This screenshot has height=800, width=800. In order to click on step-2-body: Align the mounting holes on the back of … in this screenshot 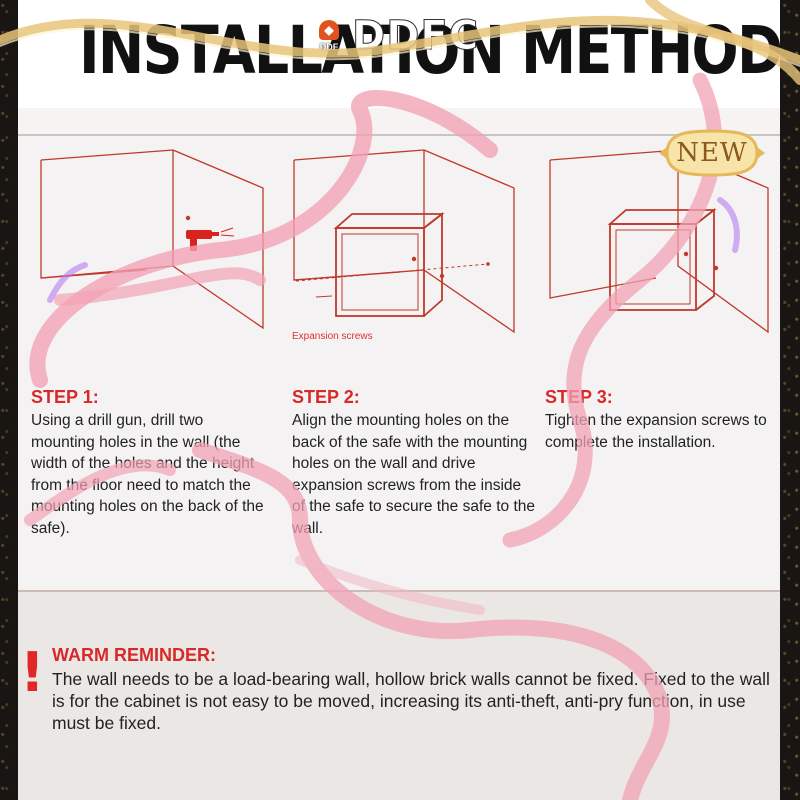, I will do `click(413, 474)`.